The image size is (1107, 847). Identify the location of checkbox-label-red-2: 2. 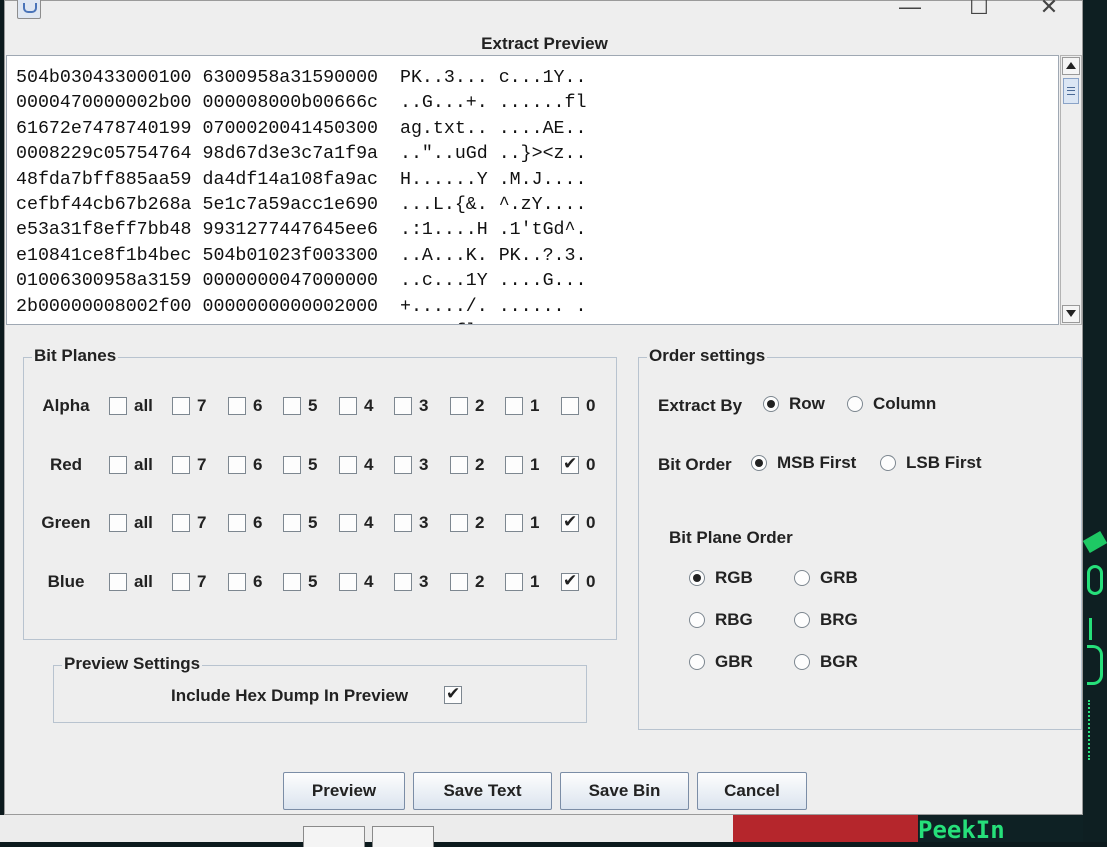
(480, 464).